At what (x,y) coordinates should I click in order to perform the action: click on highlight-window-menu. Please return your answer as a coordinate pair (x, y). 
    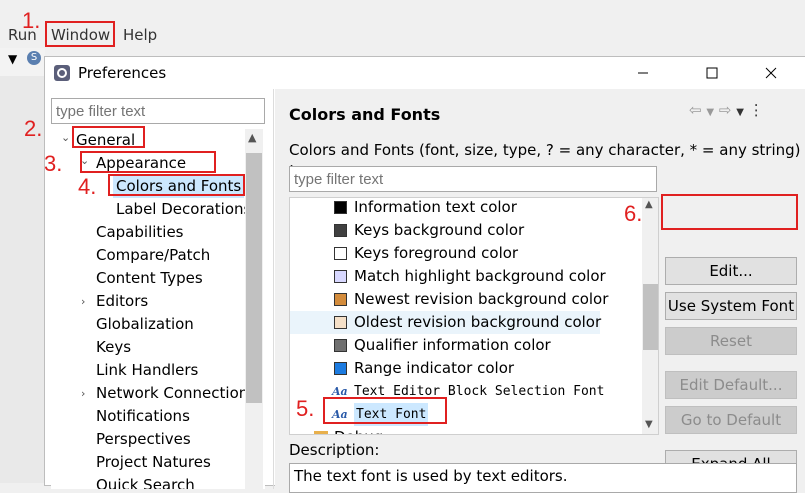
    Looking at the image, I should click on (80, 34).